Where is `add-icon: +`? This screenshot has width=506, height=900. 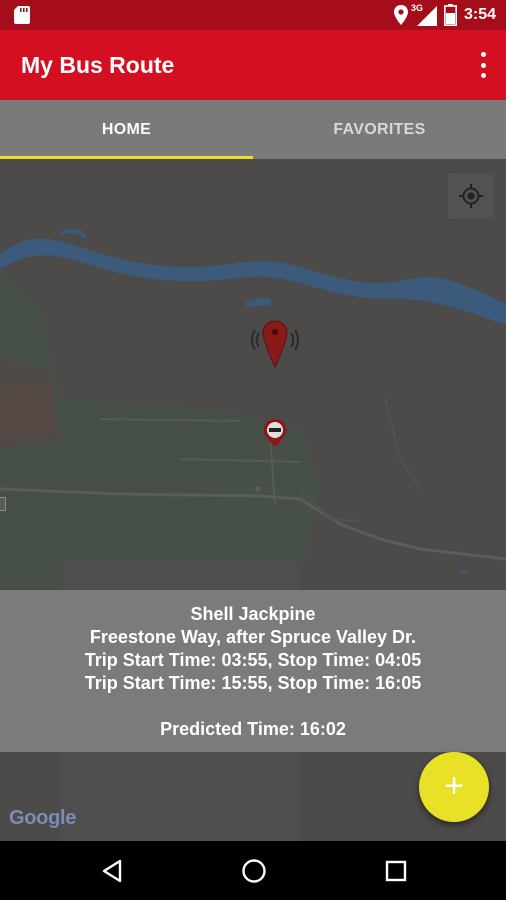 add-icon: + is located at coordinates (454, 785).